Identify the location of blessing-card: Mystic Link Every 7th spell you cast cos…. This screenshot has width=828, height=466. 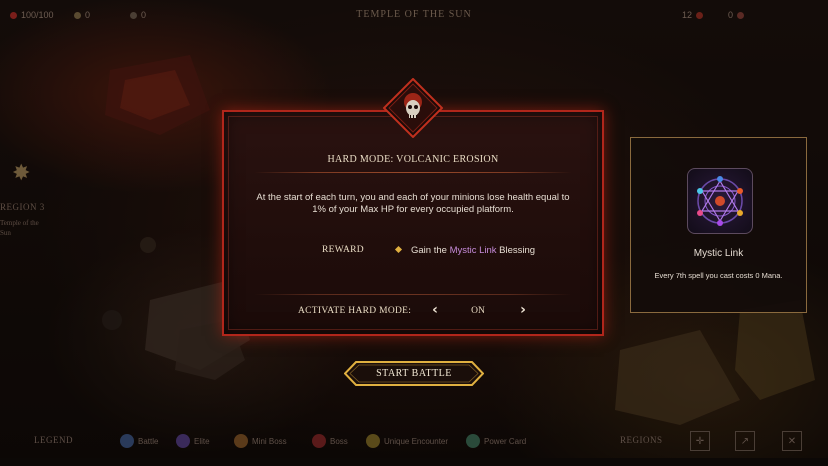
(718, 225).